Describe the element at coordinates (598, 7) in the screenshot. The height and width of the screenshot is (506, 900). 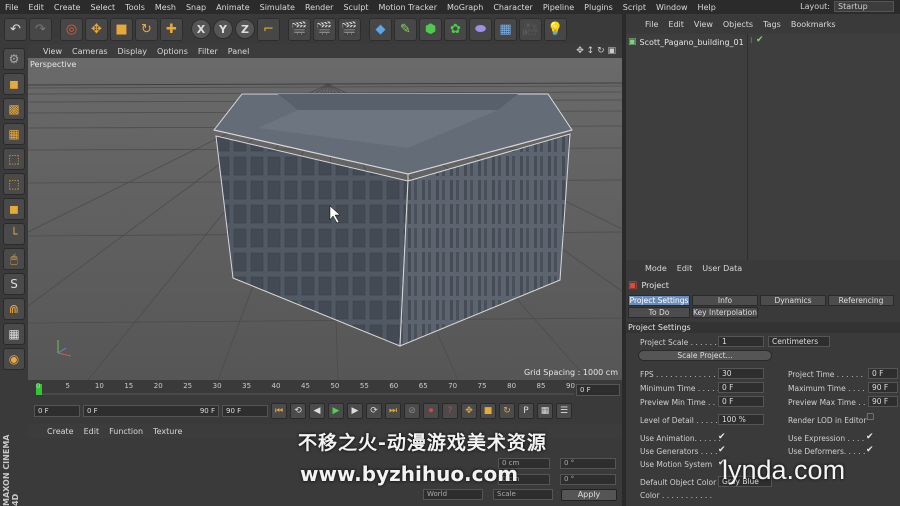
I see `menu-plugins: Plugins` at that location.